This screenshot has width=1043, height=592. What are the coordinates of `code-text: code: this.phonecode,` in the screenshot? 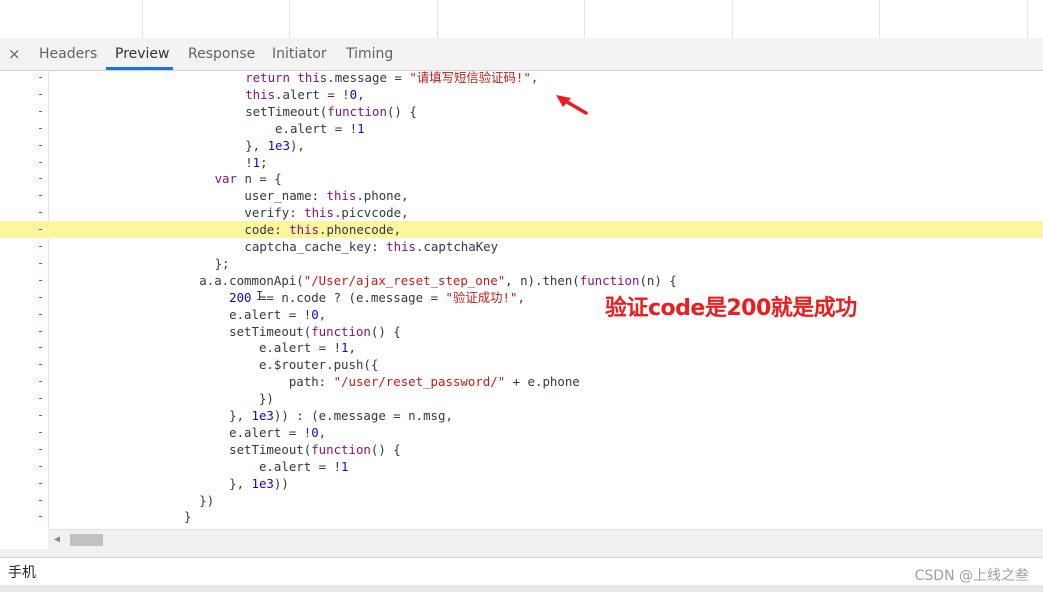 It's located at (308, 229).